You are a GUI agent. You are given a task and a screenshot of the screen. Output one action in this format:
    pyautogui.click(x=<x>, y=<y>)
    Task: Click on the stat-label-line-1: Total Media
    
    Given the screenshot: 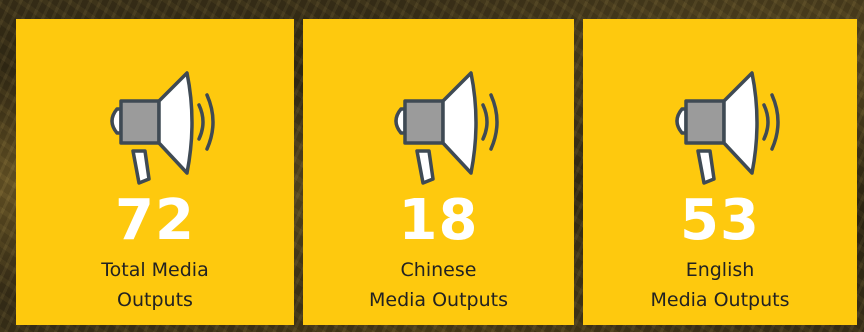 What is the action you would take?
    pyautogui.click(x=155, y=270)
    